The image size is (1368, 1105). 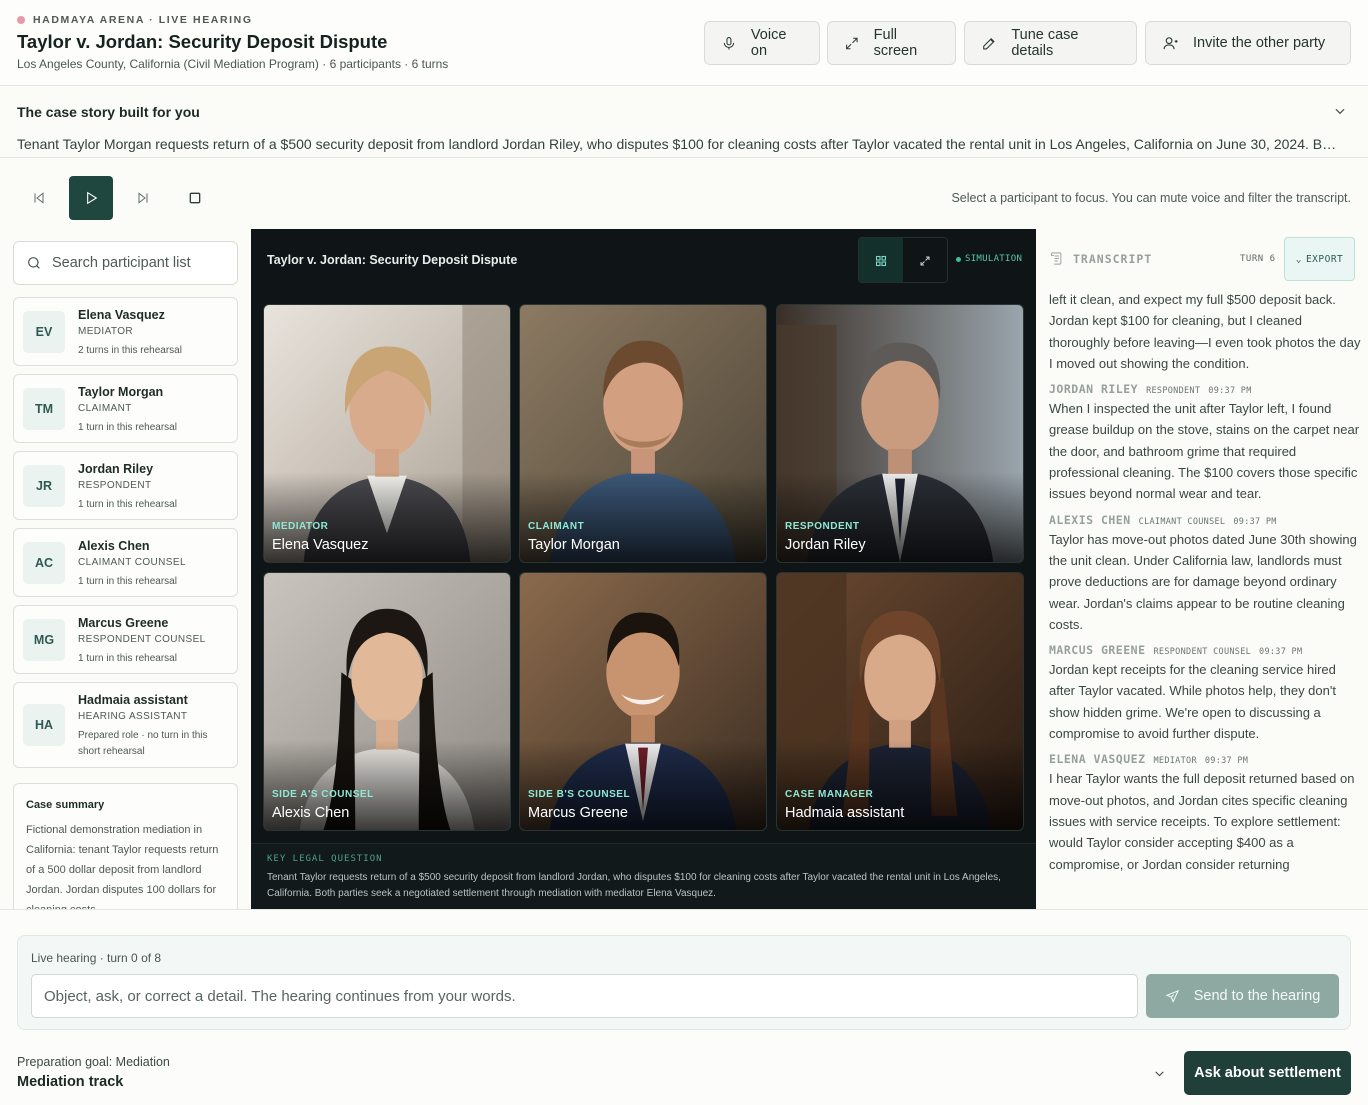 What do you see at coordinates (1202, 652) in the screenshot?
I see `speaker-role: RESPONDENT COUNSEL` at bounding box center [1202, 652].